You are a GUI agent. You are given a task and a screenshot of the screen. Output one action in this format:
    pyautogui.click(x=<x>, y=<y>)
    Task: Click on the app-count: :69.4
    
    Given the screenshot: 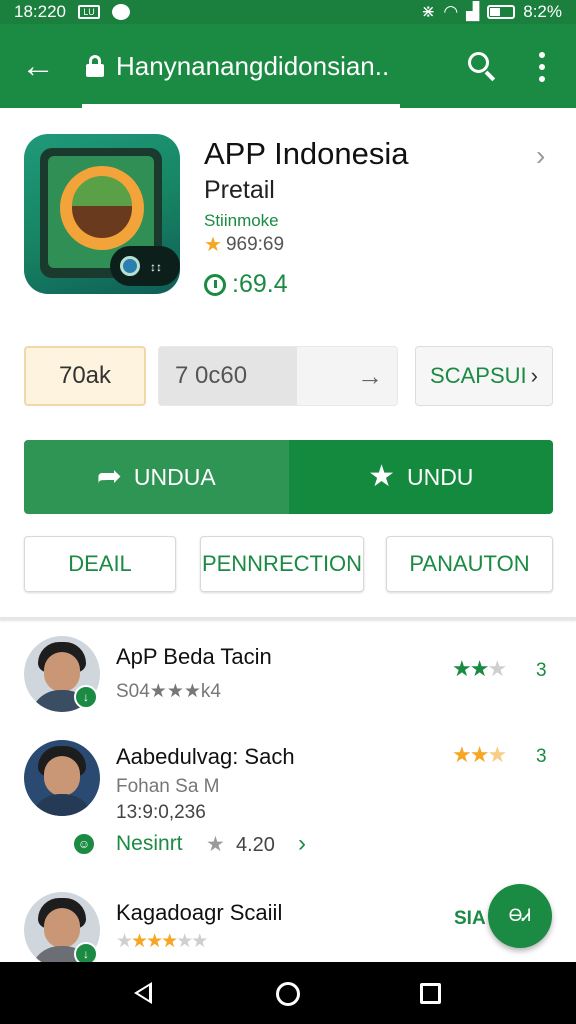 What is the action you would take?
    pyautogui.click(x=246, y=284)
    